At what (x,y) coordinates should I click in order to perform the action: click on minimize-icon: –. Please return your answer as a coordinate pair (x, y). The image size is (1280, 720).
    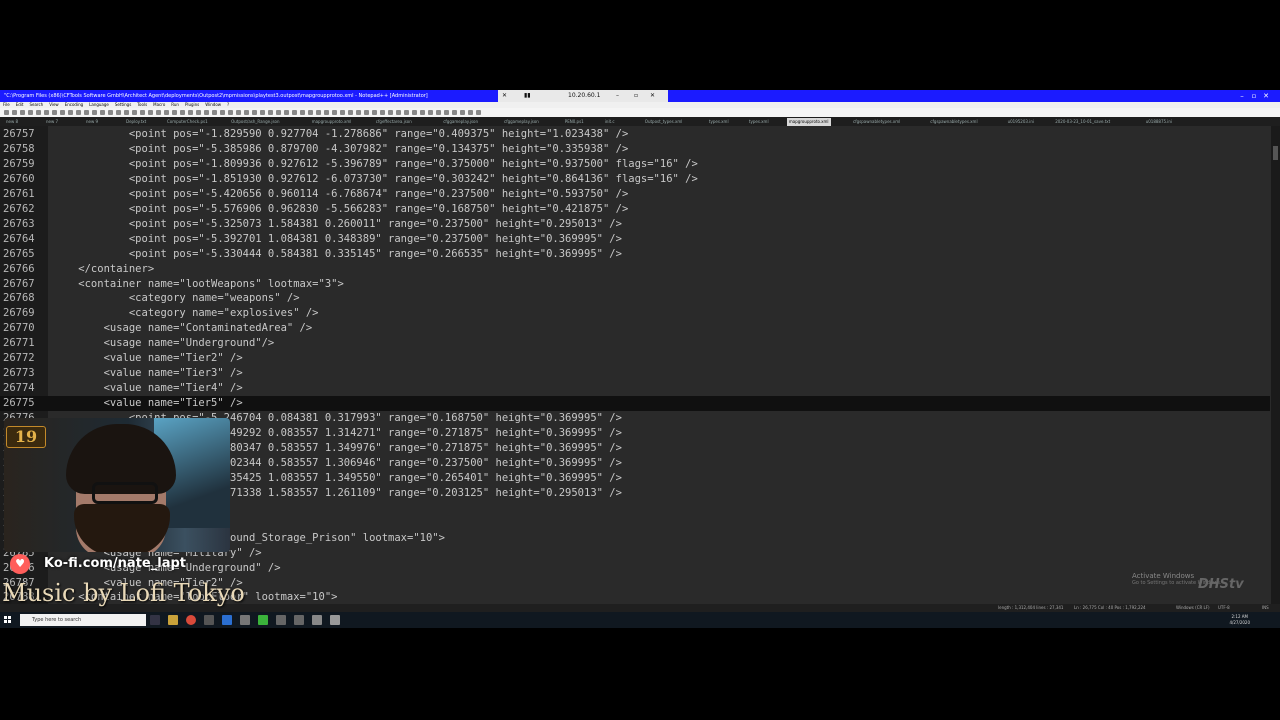
    Looking at the image, I should click on (1242, 96).